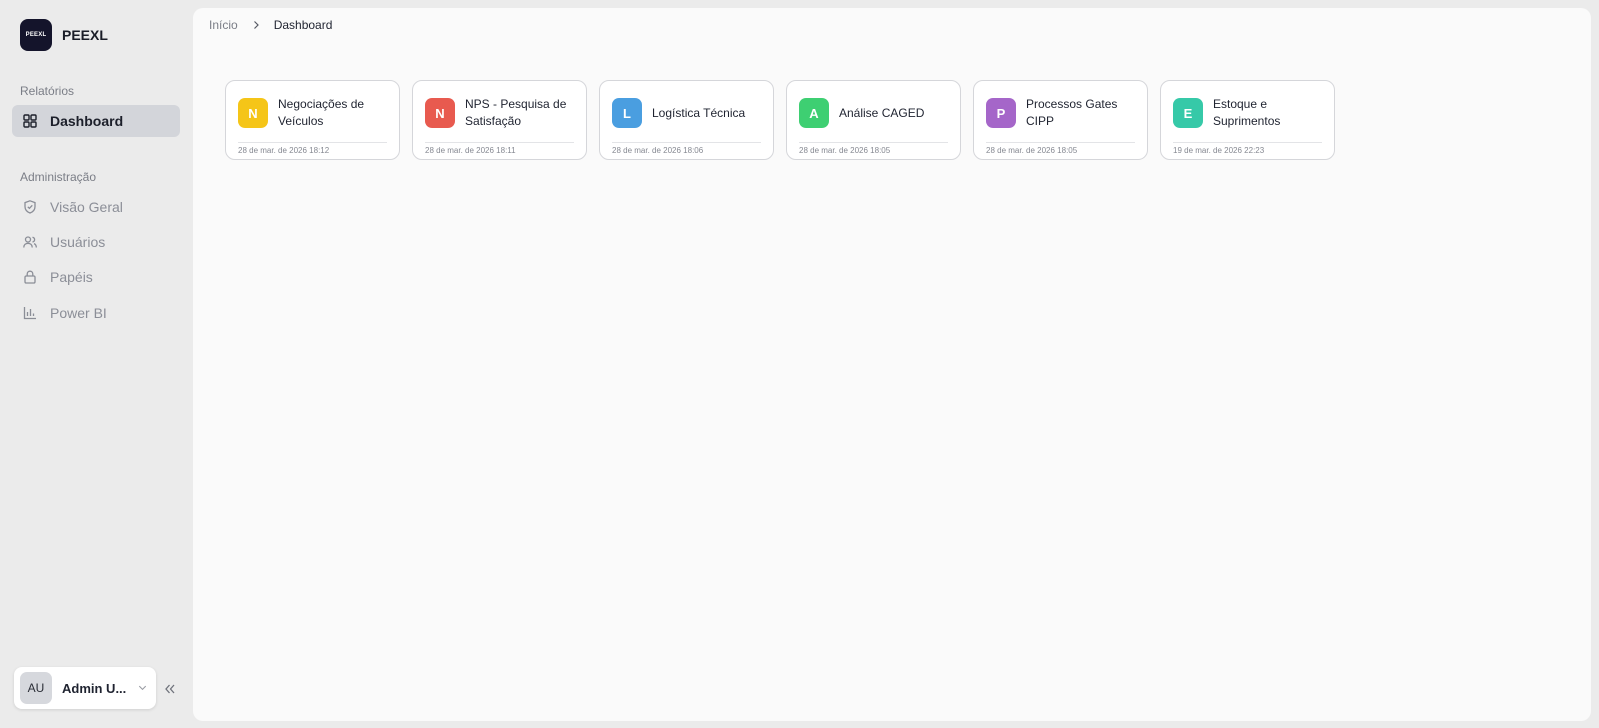  Describe the element at coordinates (470, 150) in the screenshot. I see `card-date: 28 de mar. de 2026 18:11` at that location.